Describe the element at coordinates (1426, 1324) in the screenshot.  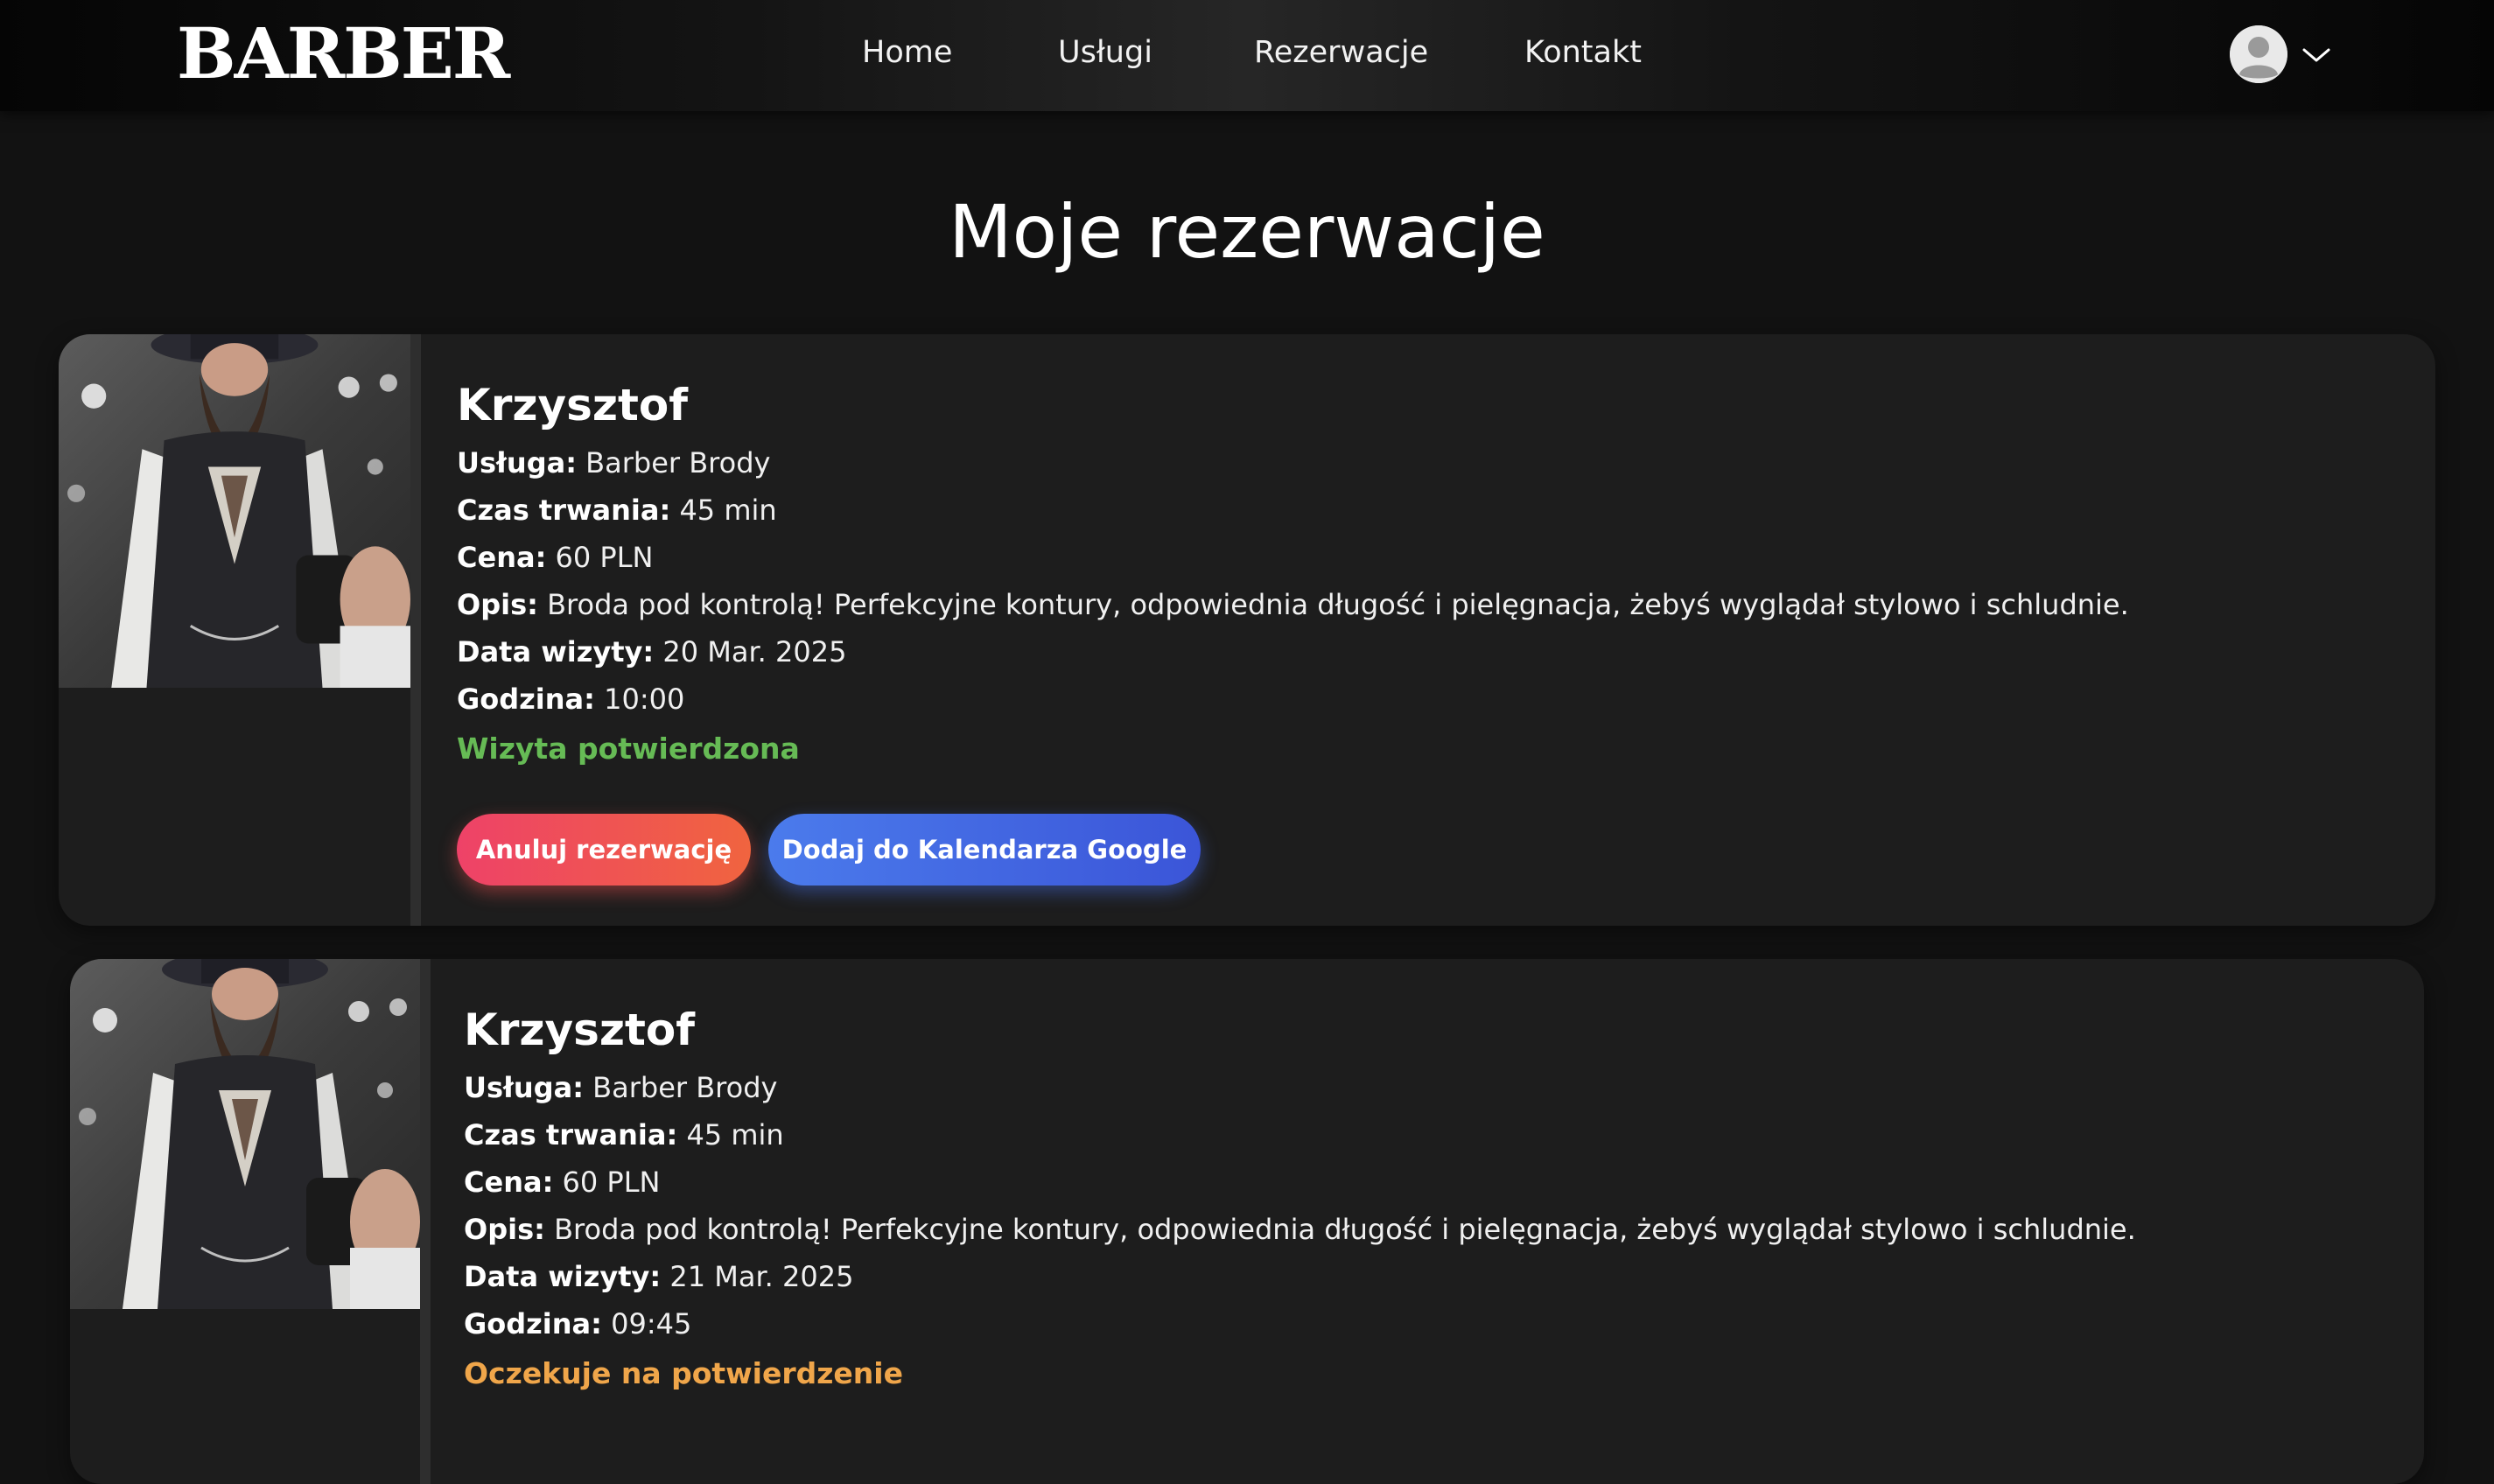
I see `time-row: Godzina: 09:45` at that location.